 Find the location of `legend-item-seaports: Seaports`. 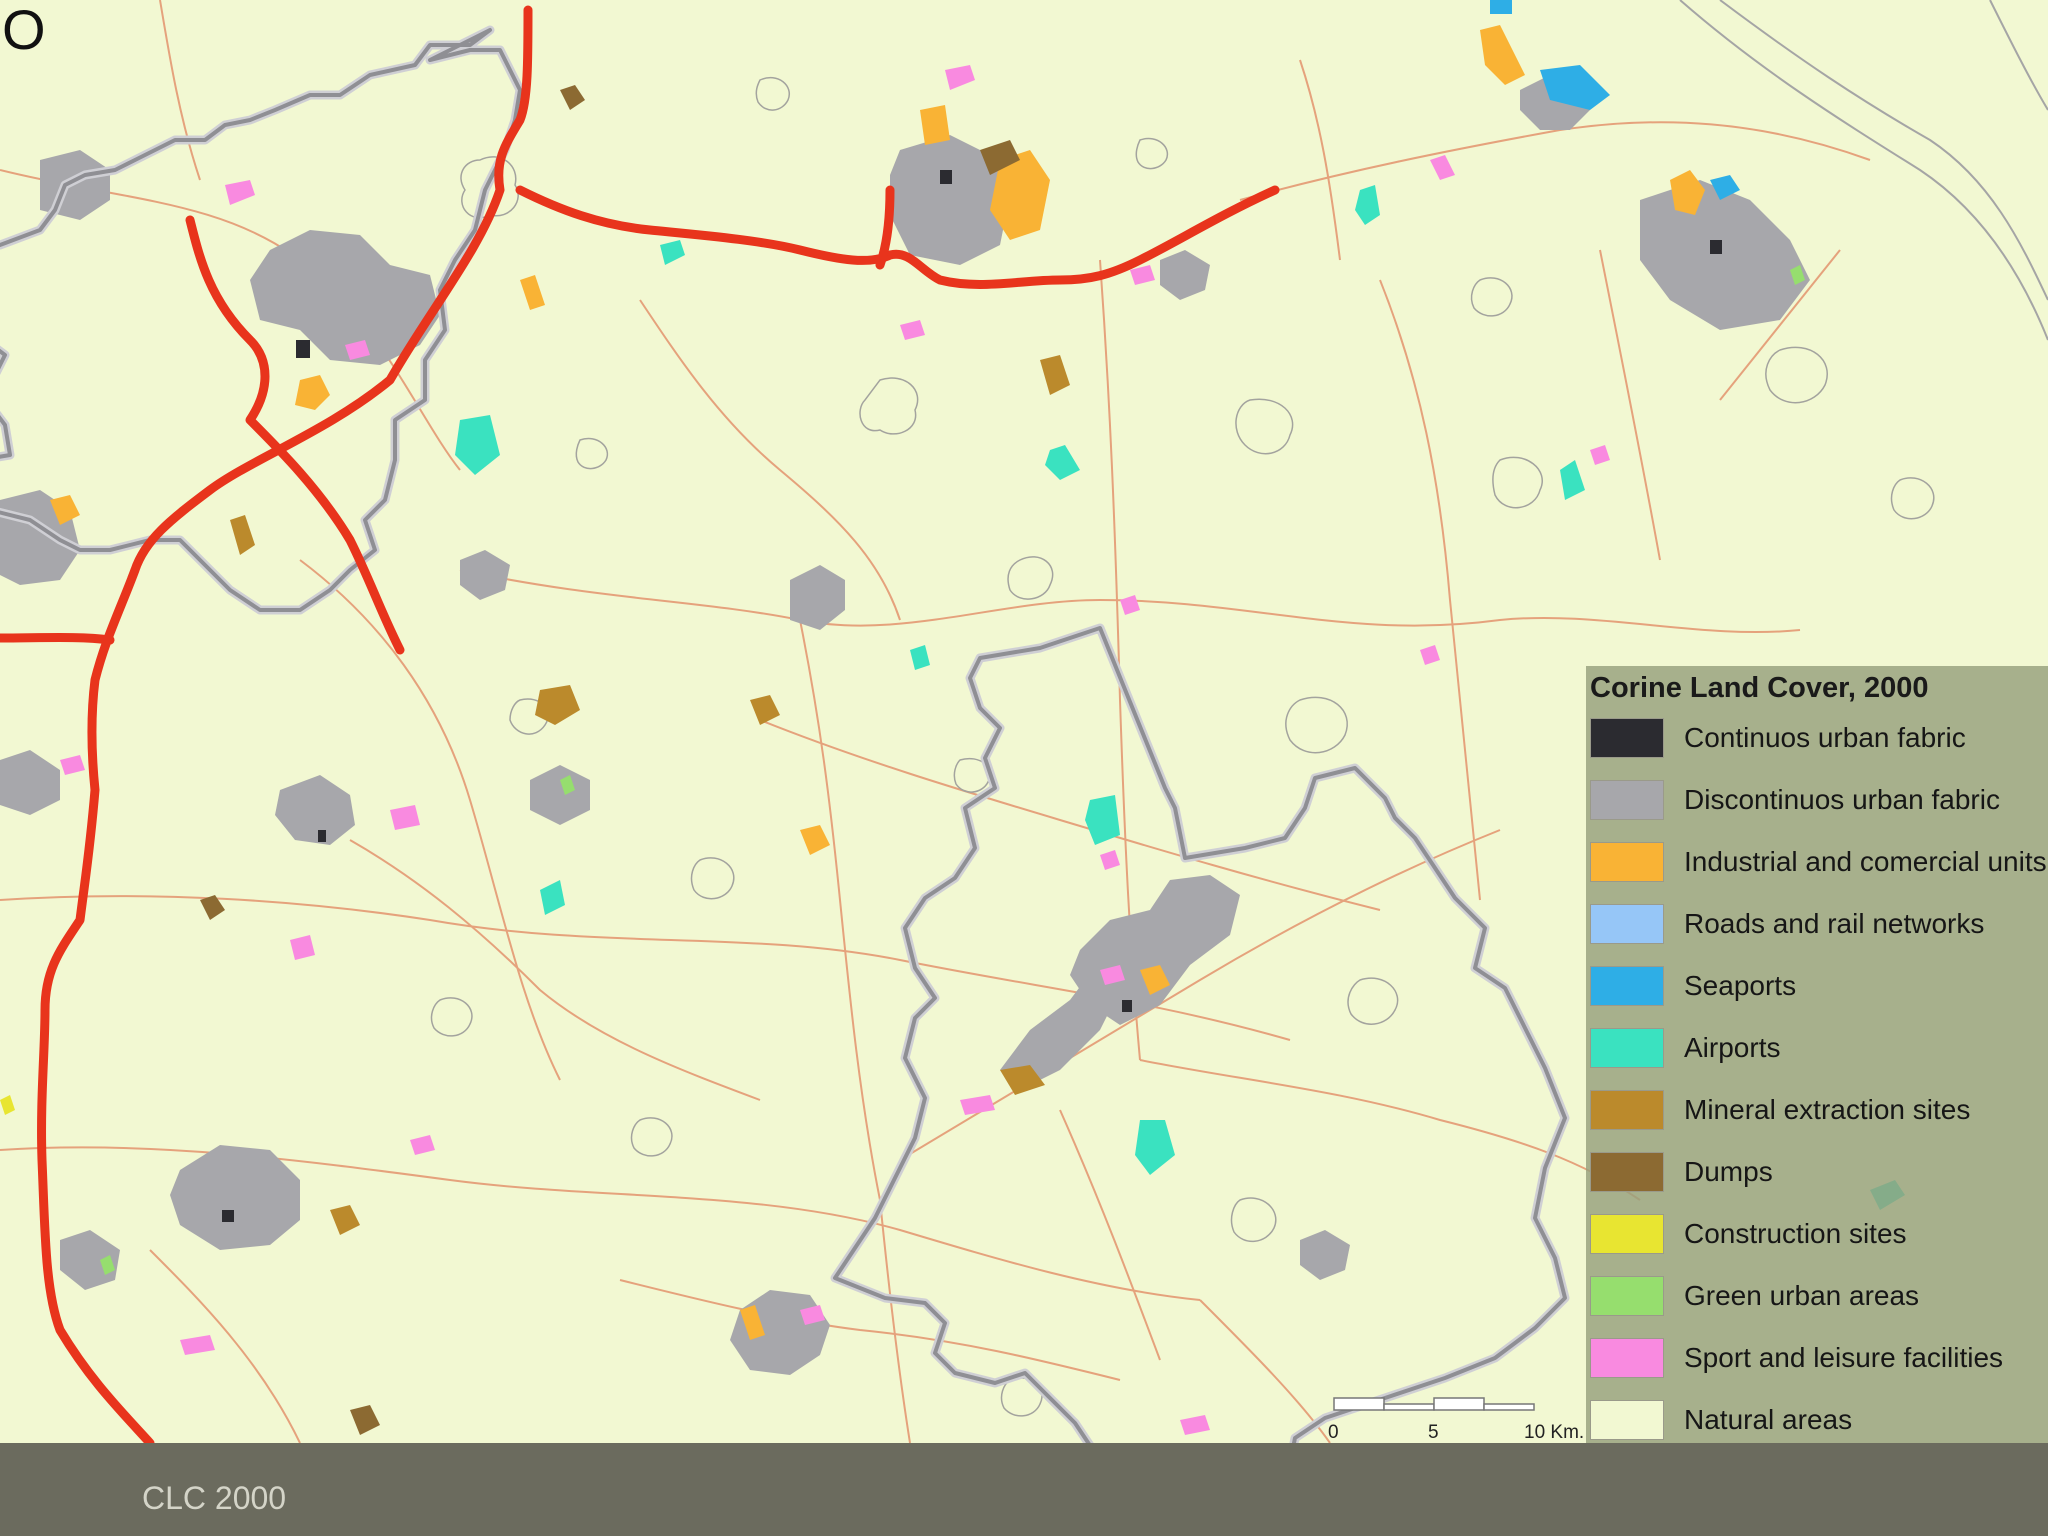

legend-item-seaports: Seaports is located at coordinates (1819, 988).